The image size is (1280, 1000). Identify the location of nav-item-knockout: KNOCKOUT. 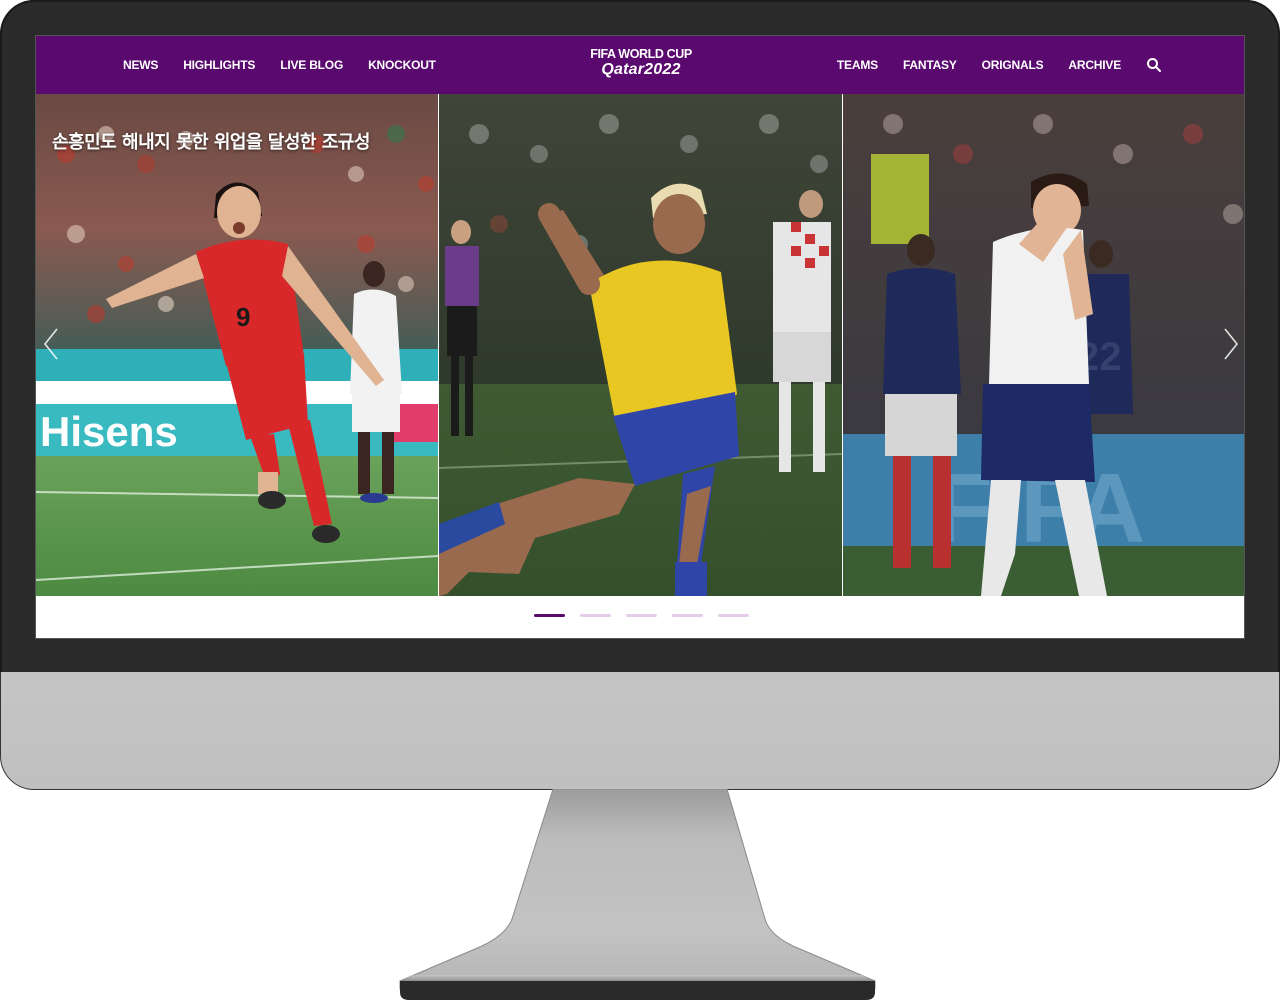
(402, 65).